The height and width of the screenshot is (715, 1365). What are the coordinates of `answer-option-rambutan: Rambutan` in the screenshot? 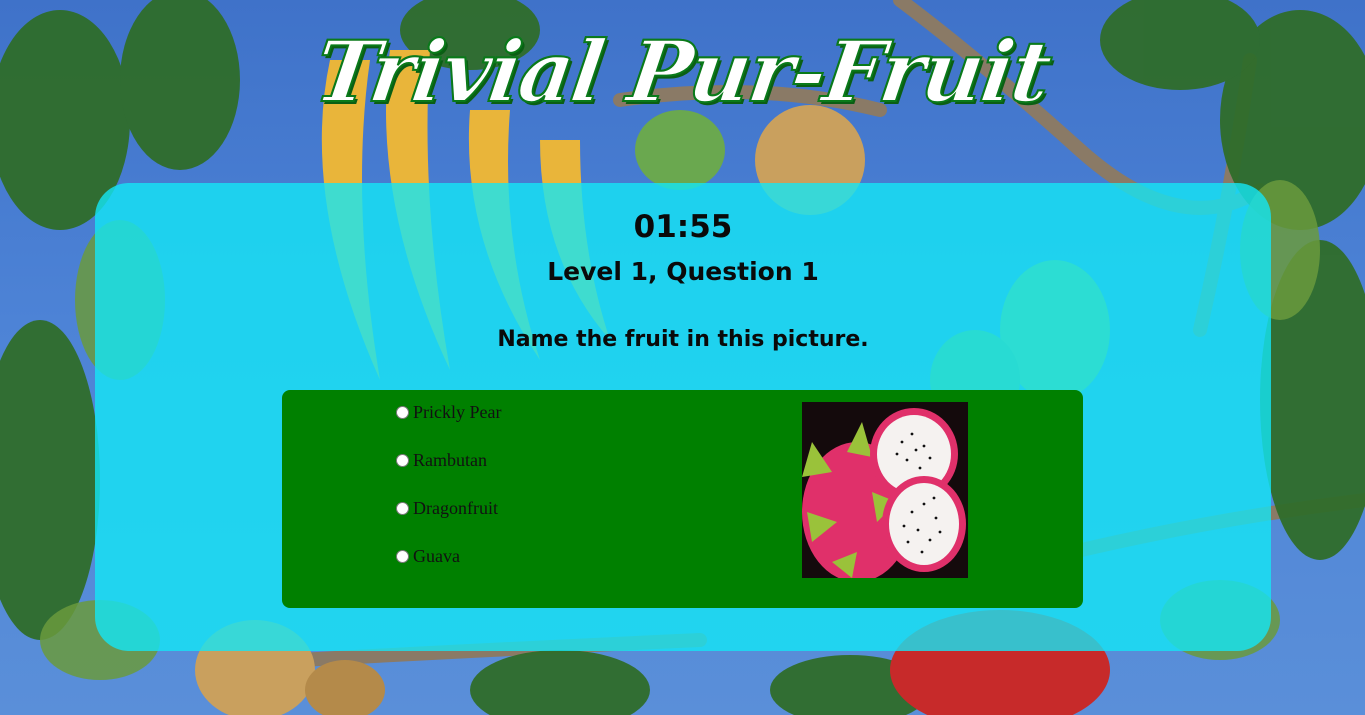 It's located at (441, 460).